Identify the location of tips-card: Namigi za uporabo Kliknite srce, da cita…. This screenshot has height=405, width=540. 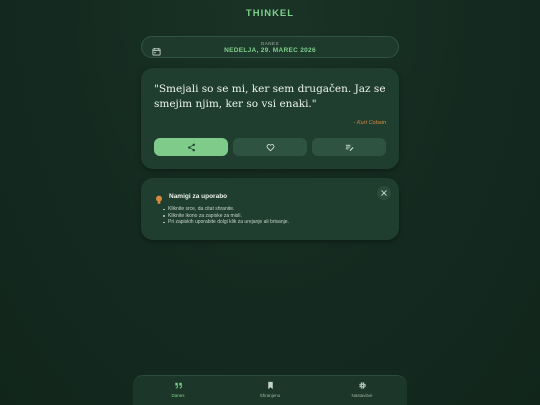
(270, 209).